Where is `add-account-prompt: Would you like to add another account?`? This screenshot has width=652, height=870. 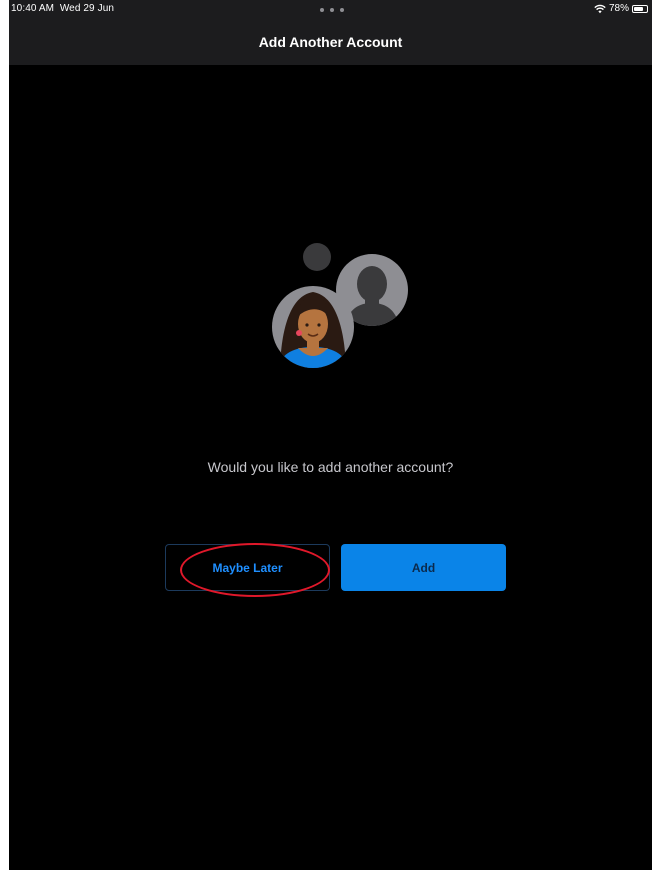 add-account-prompt: Would you like to add another account? is located at coordinates (330, 467).